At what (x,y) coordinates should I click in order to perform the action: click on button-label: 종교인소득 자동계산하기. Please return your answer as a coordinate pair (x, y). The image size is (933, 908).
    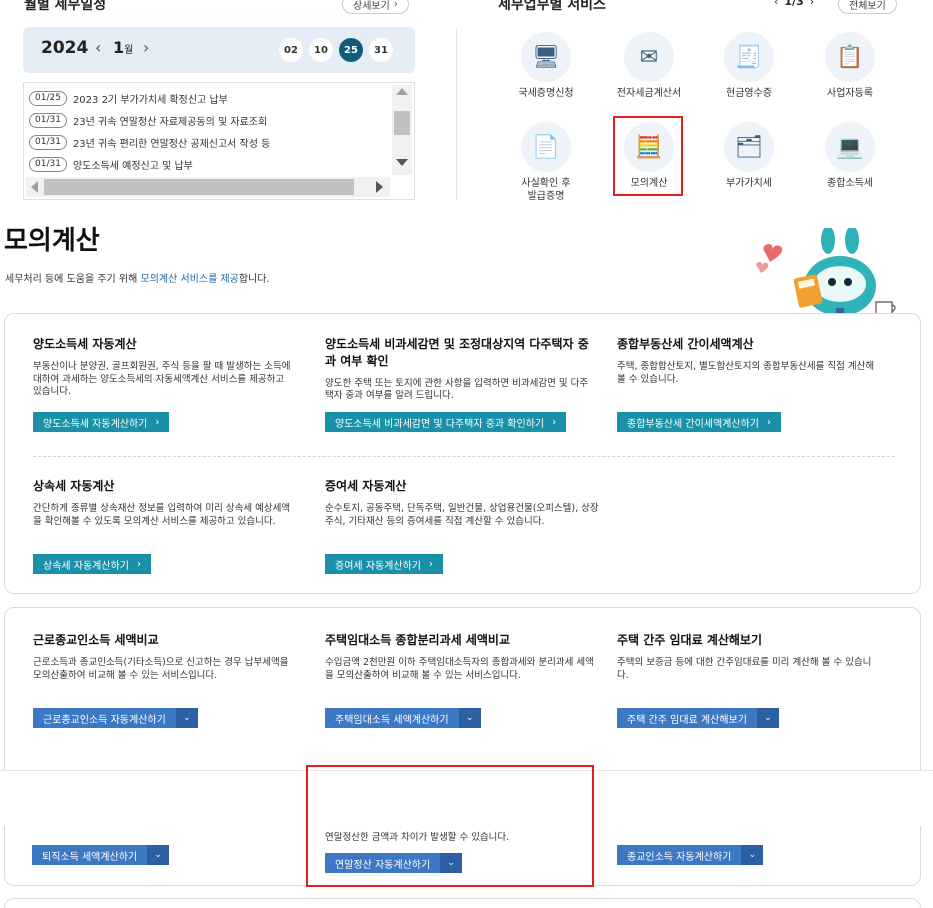
    Looking at the image, I should click on (679, 857).